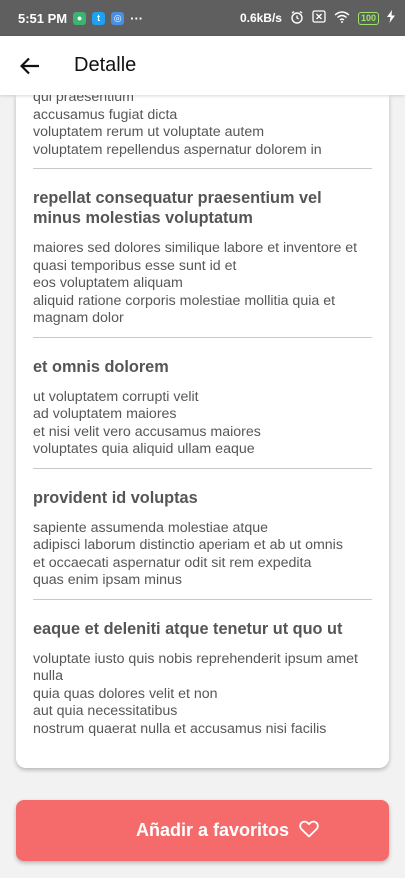 The width and height of the screenshot is (405, 878). I want to click on status-left: 5:51 PM ● t ◎ ···, so click(80, 18).